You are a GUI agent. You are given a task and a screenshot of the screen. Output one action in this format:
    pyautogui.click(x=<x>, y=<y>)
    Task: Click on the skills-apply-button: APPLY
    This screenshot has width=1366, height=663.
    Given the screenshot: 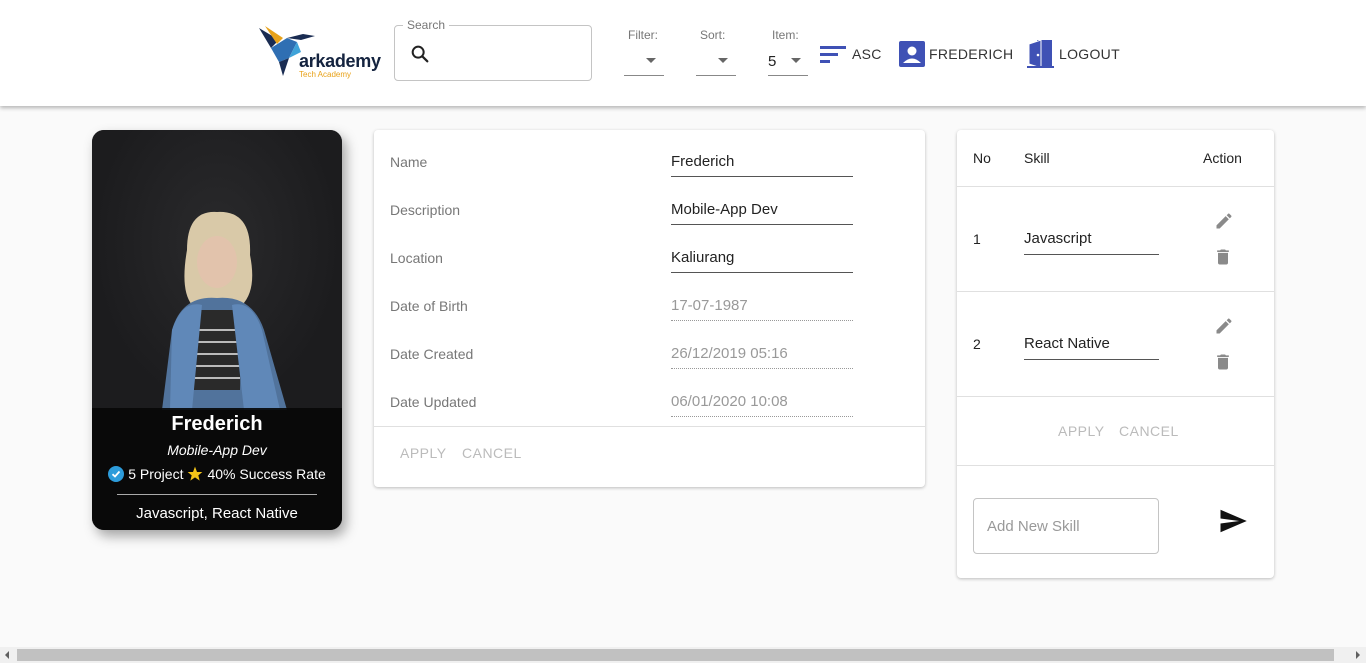 What is the action you would take?
    pyautogui.click(x=1081, y=431)
    